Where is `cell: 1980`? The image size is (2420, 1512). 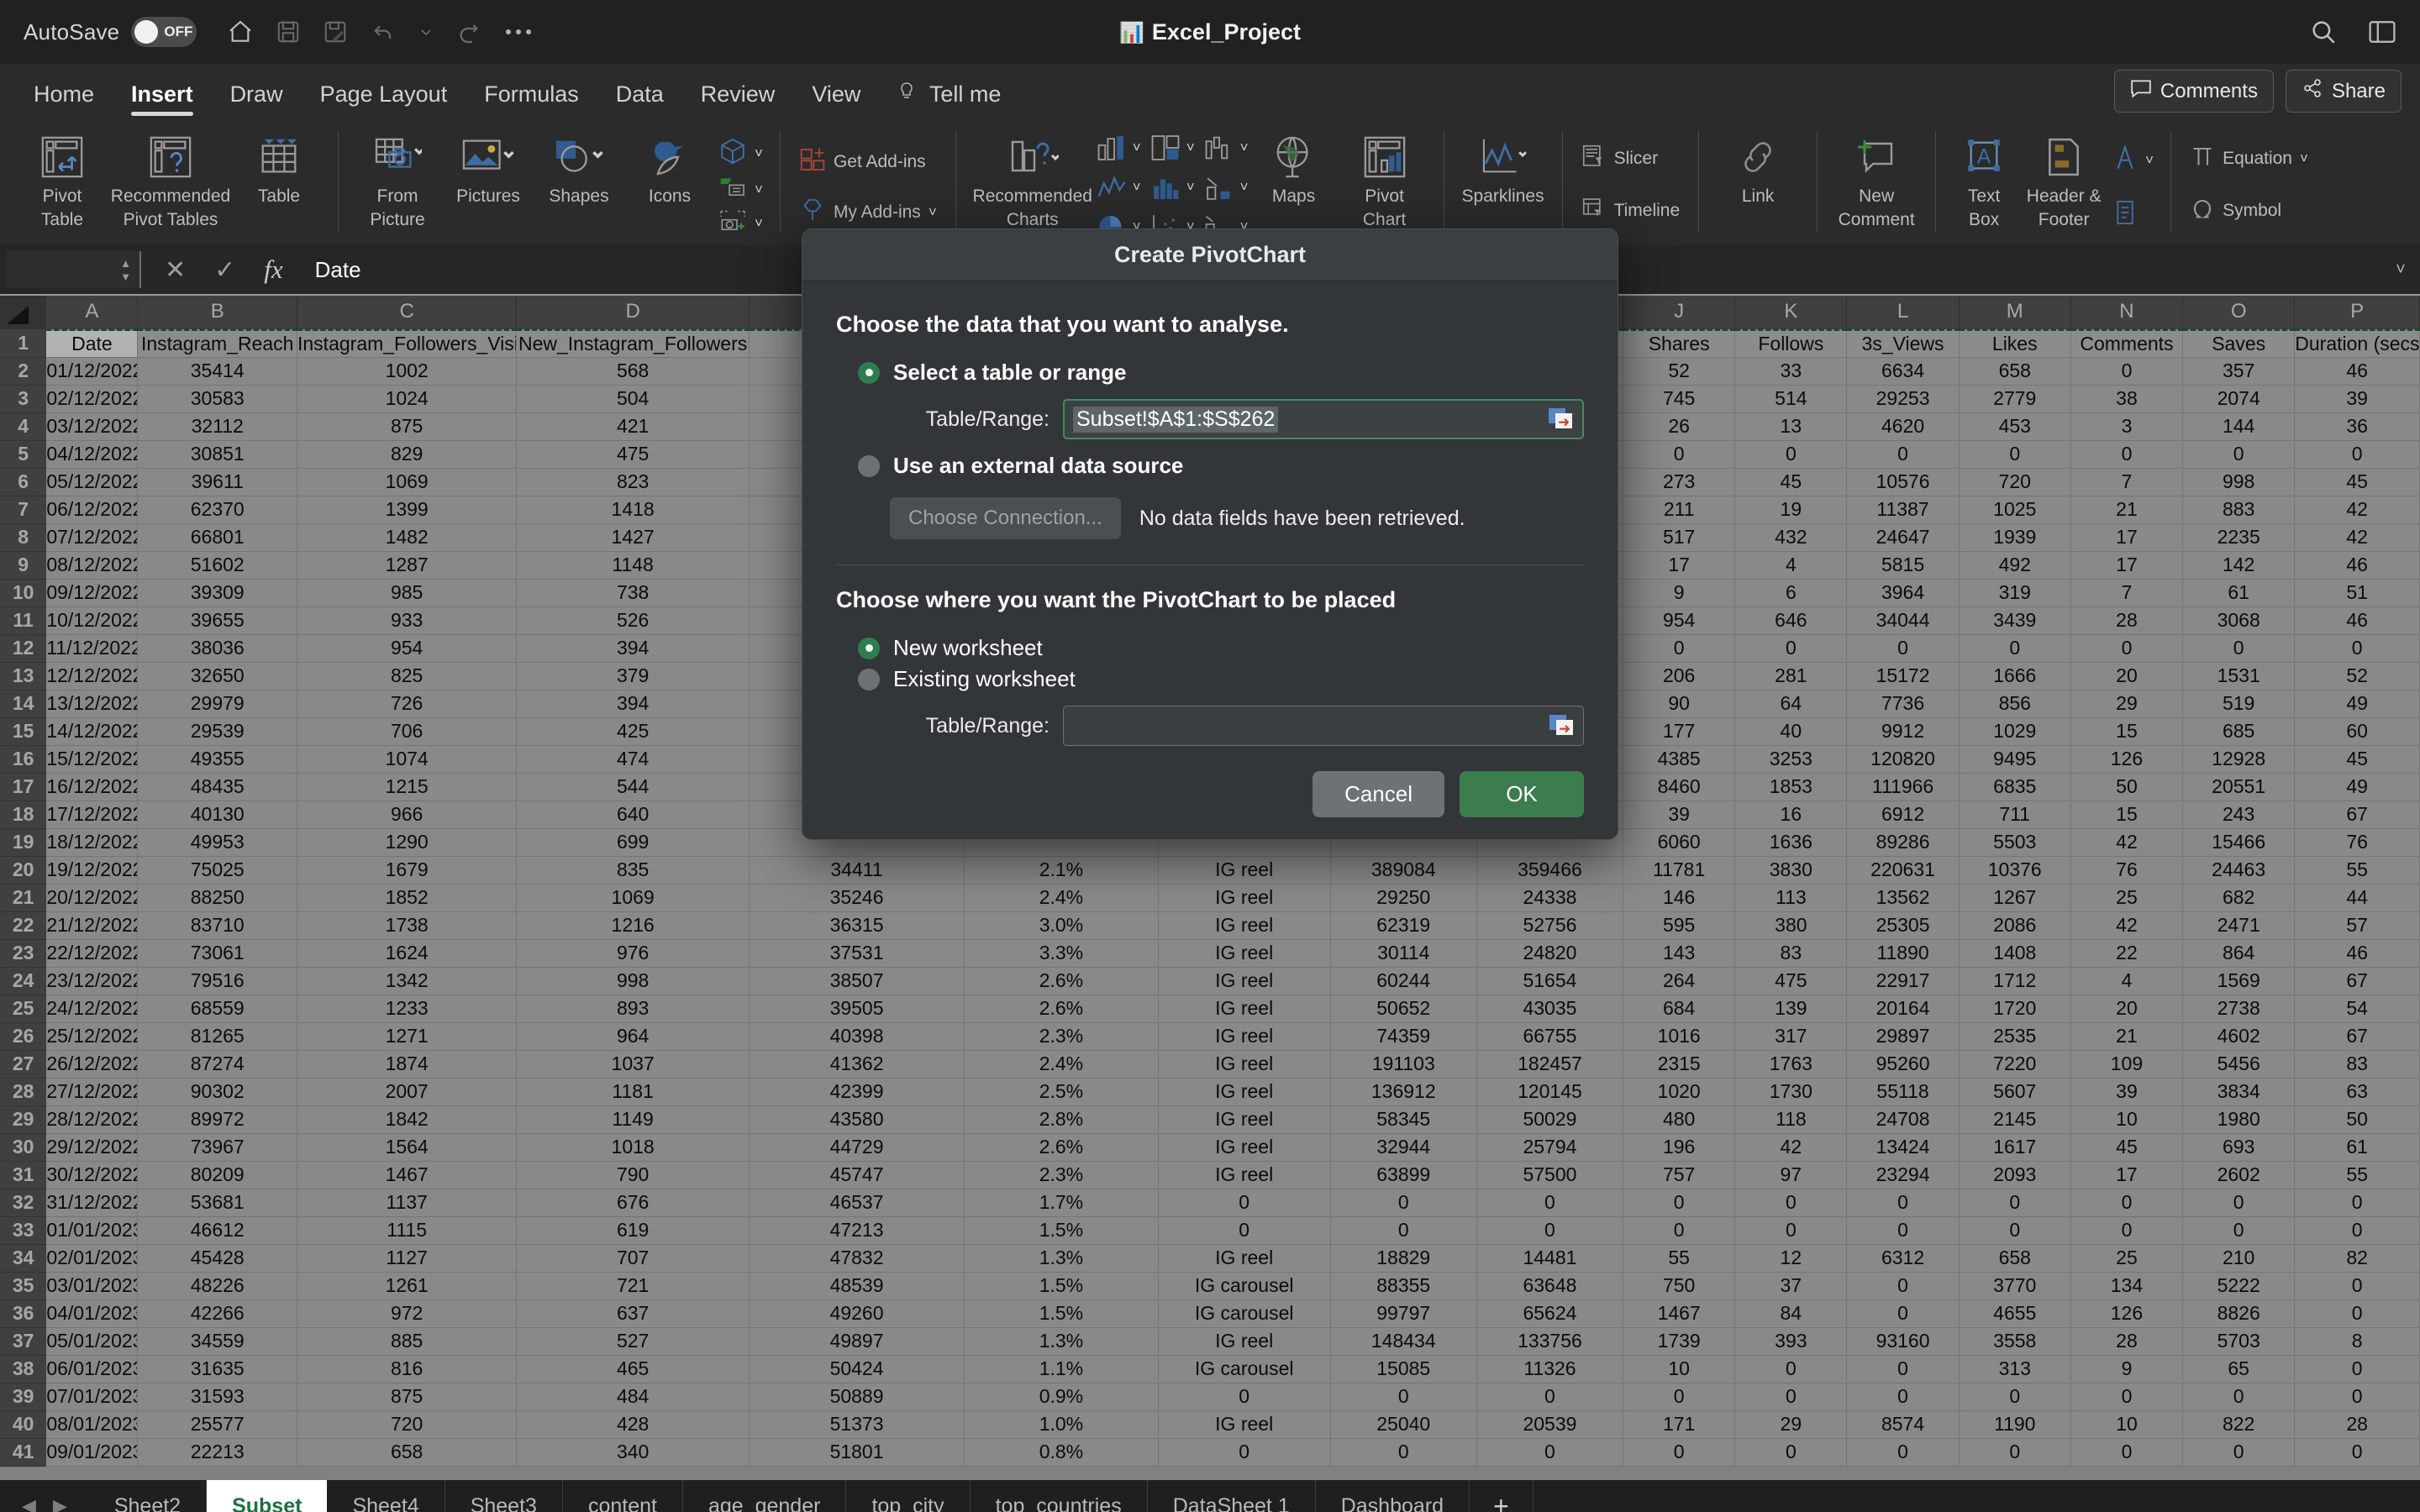 cell: 1980 is located at coordinates (2239, 1119).